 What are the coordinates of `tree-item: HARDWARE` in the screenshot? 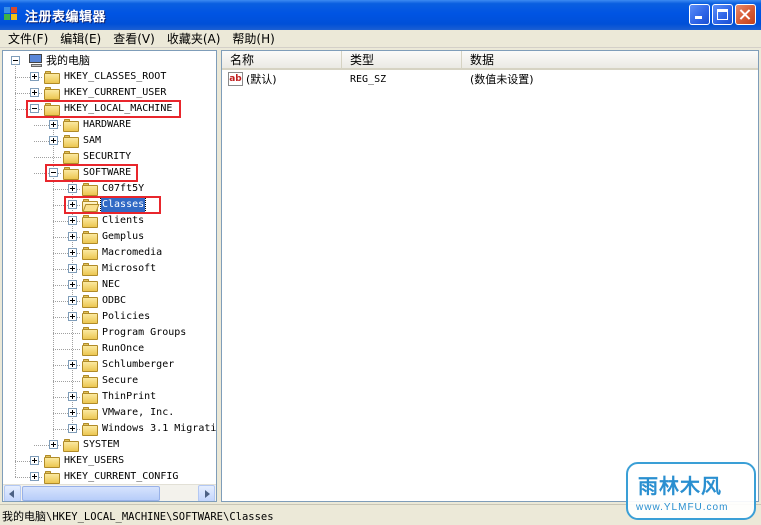 It's located at (109, 125).